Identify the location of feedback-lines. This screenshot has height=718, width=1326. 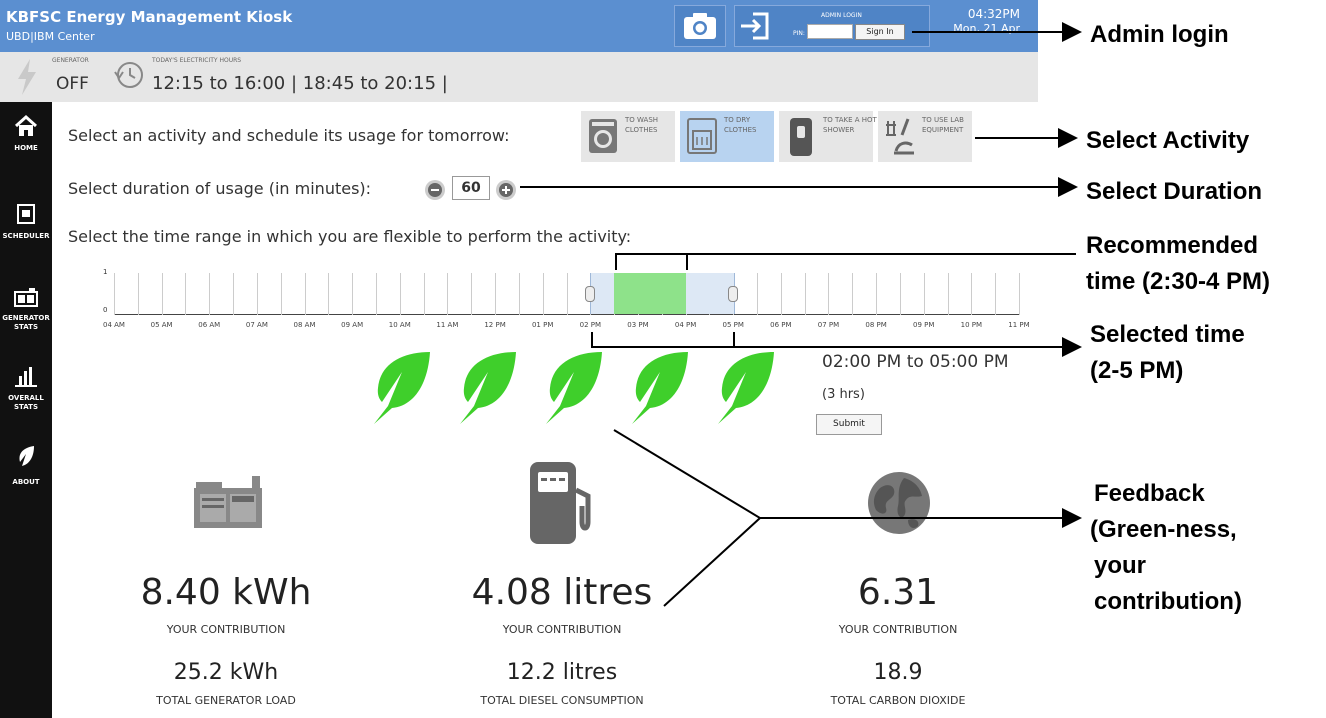
(846, 518).